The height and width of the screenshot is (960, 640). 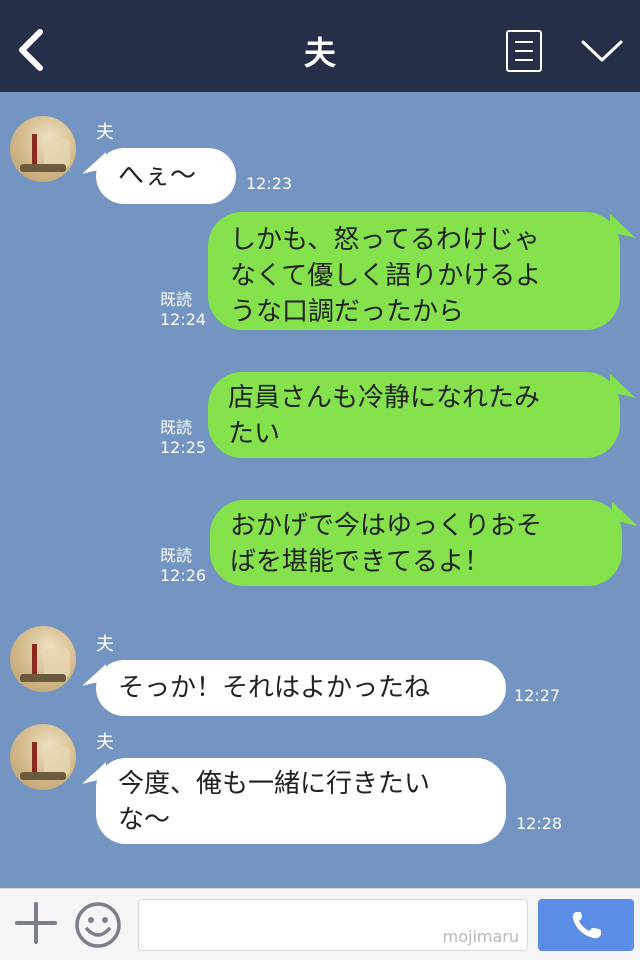 What do you see at coordinates (386, 276) in the screenshot?
I see `message-text-line: なくて優しく語りかけるよ` at bounding box center [386, 276].